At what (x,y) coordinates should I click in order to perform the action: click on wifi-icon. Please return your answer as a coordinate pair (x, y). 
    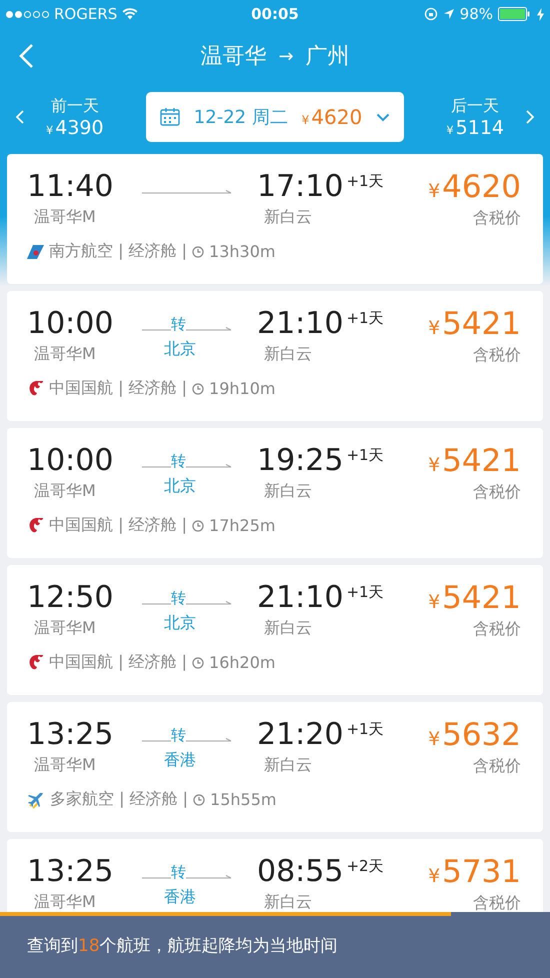
    Looking at the image, I should click on (130, 14).